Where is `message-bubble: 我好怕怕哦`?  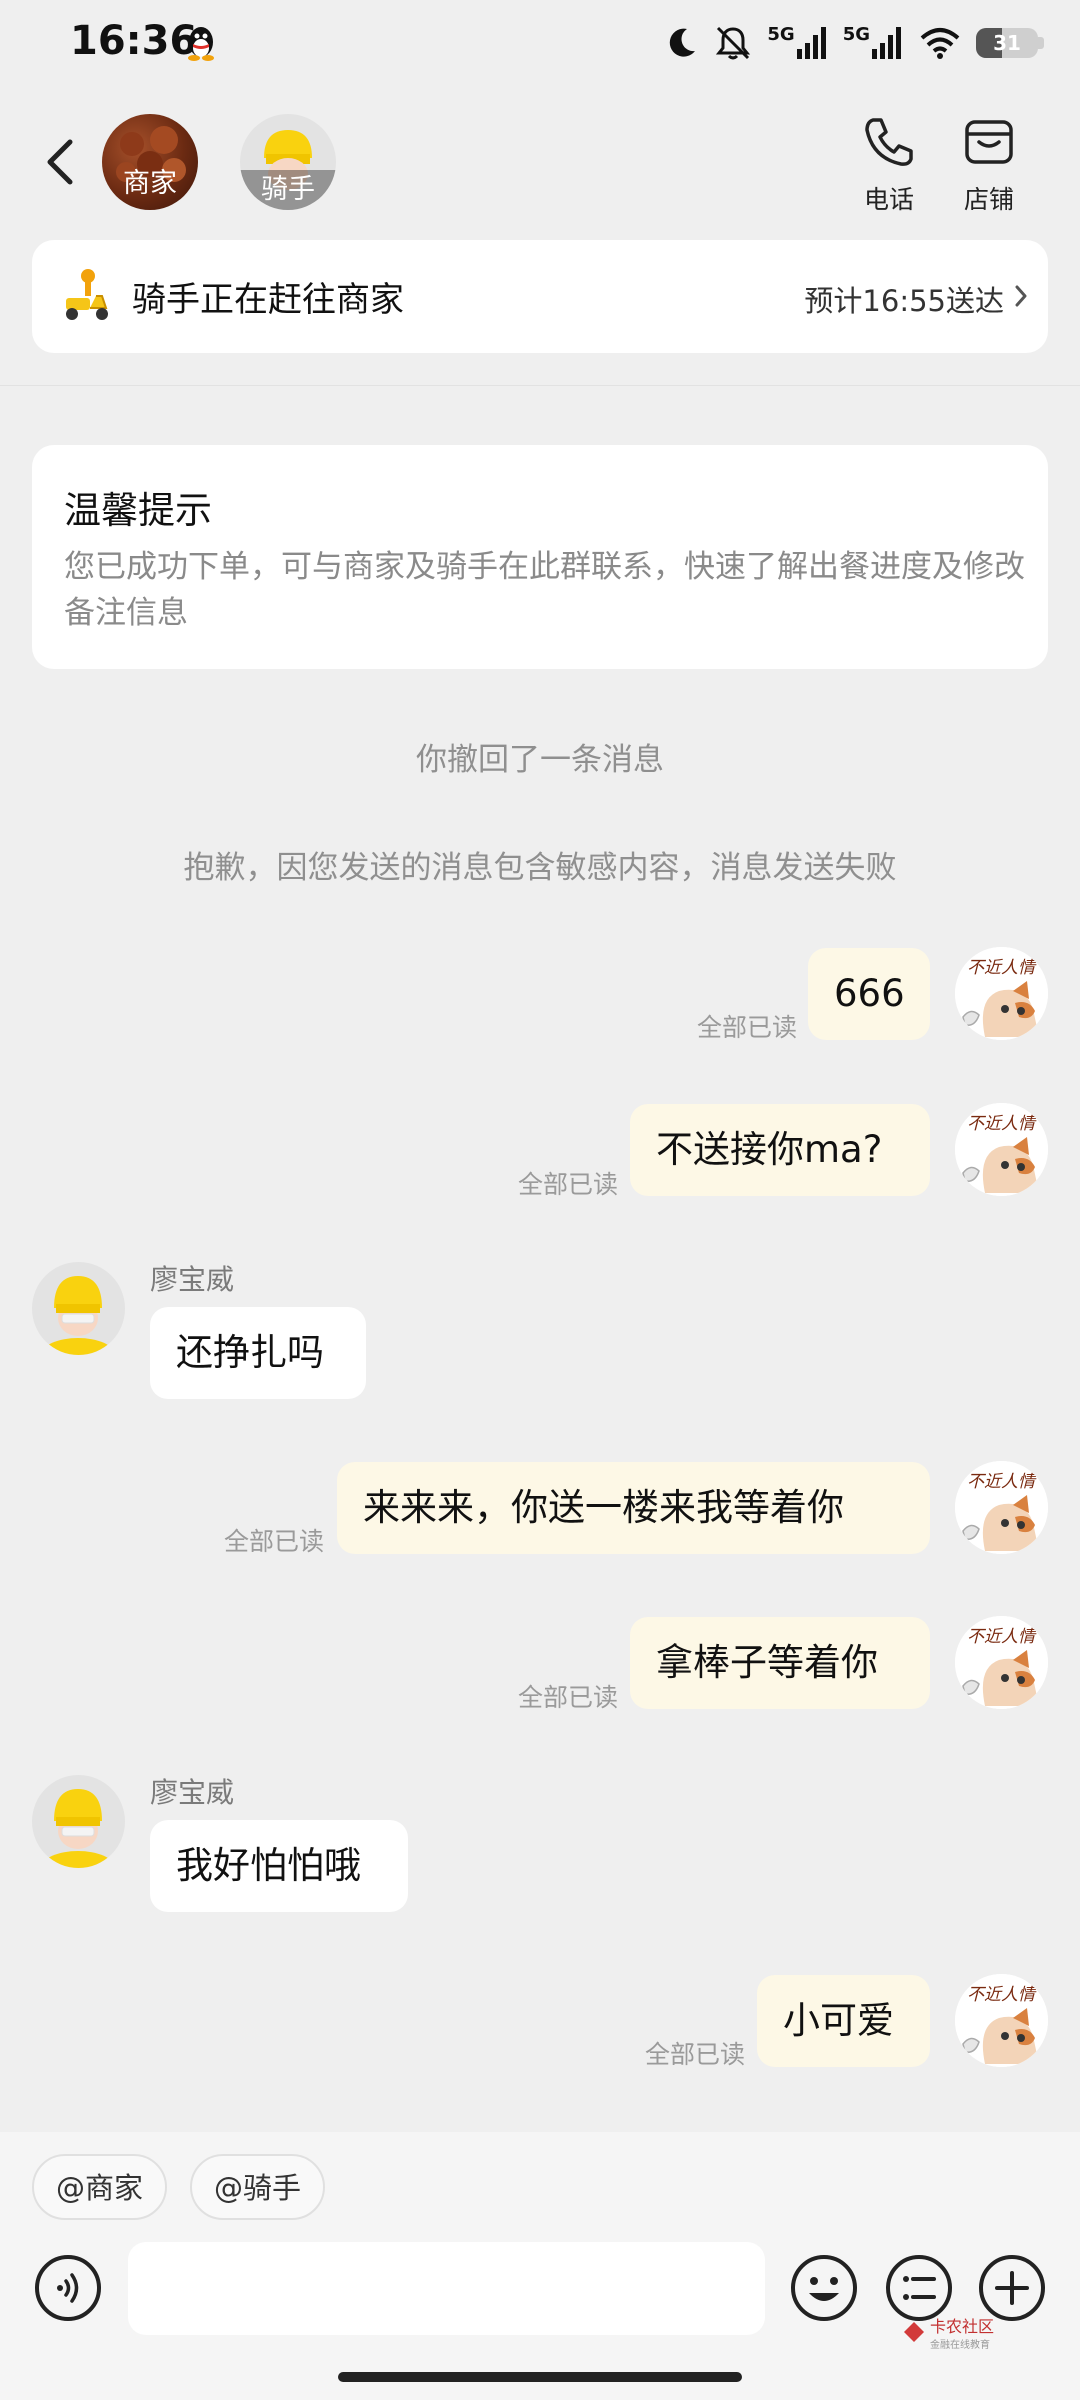 message-bubble: 我好怕怕哦 is located at coordinates (279, 1866).